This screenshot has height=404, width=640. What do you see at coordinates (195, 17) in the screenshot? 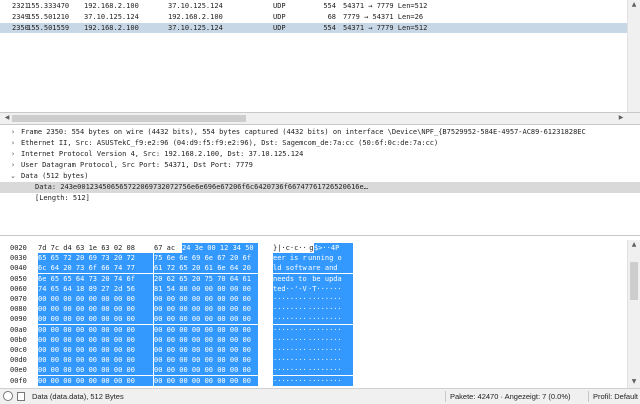
I see `packet-dst: 192.168.2.100` at bounding box center [195, 17].